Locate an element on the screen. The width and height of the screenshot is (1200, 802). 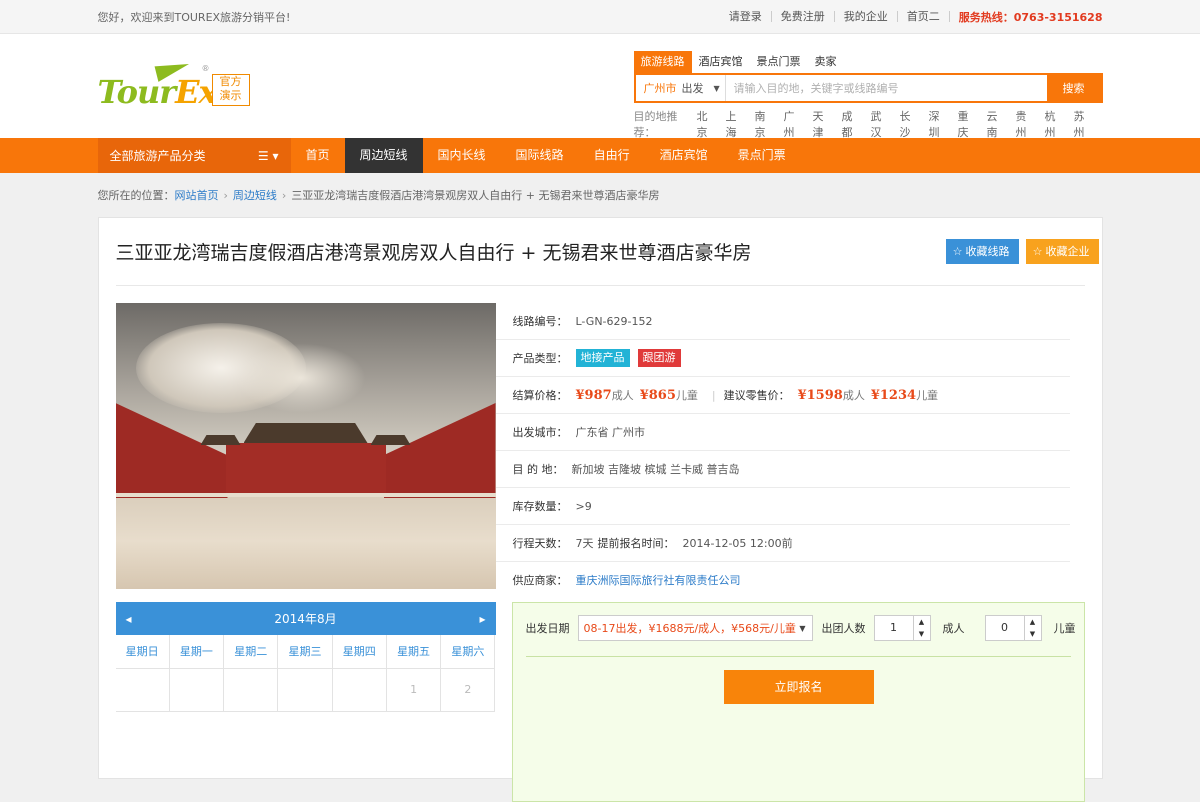
breadcrumb-category: 周边短线 is located at coordinates (255, 195).